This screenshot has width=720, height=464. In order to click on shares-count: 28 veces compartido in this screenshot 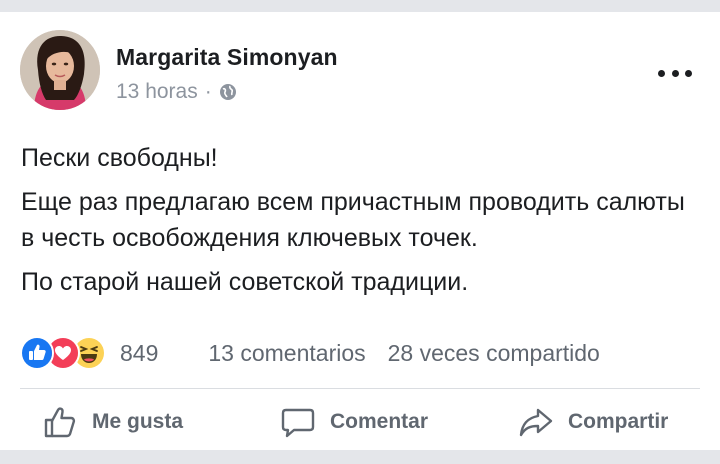, I will do `click(494, 353)`.